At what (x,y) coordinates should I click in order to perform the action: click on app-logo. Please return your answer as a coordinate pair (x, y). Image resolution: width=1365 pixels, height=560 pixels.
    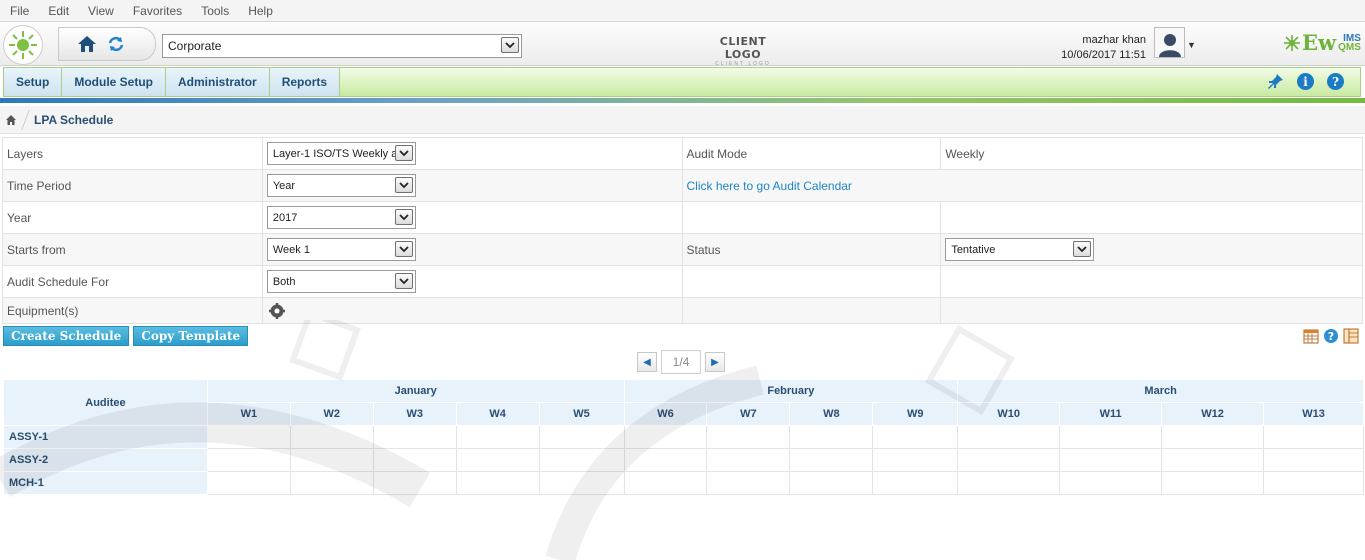
    Looking at the image, I should click on (23, 45).